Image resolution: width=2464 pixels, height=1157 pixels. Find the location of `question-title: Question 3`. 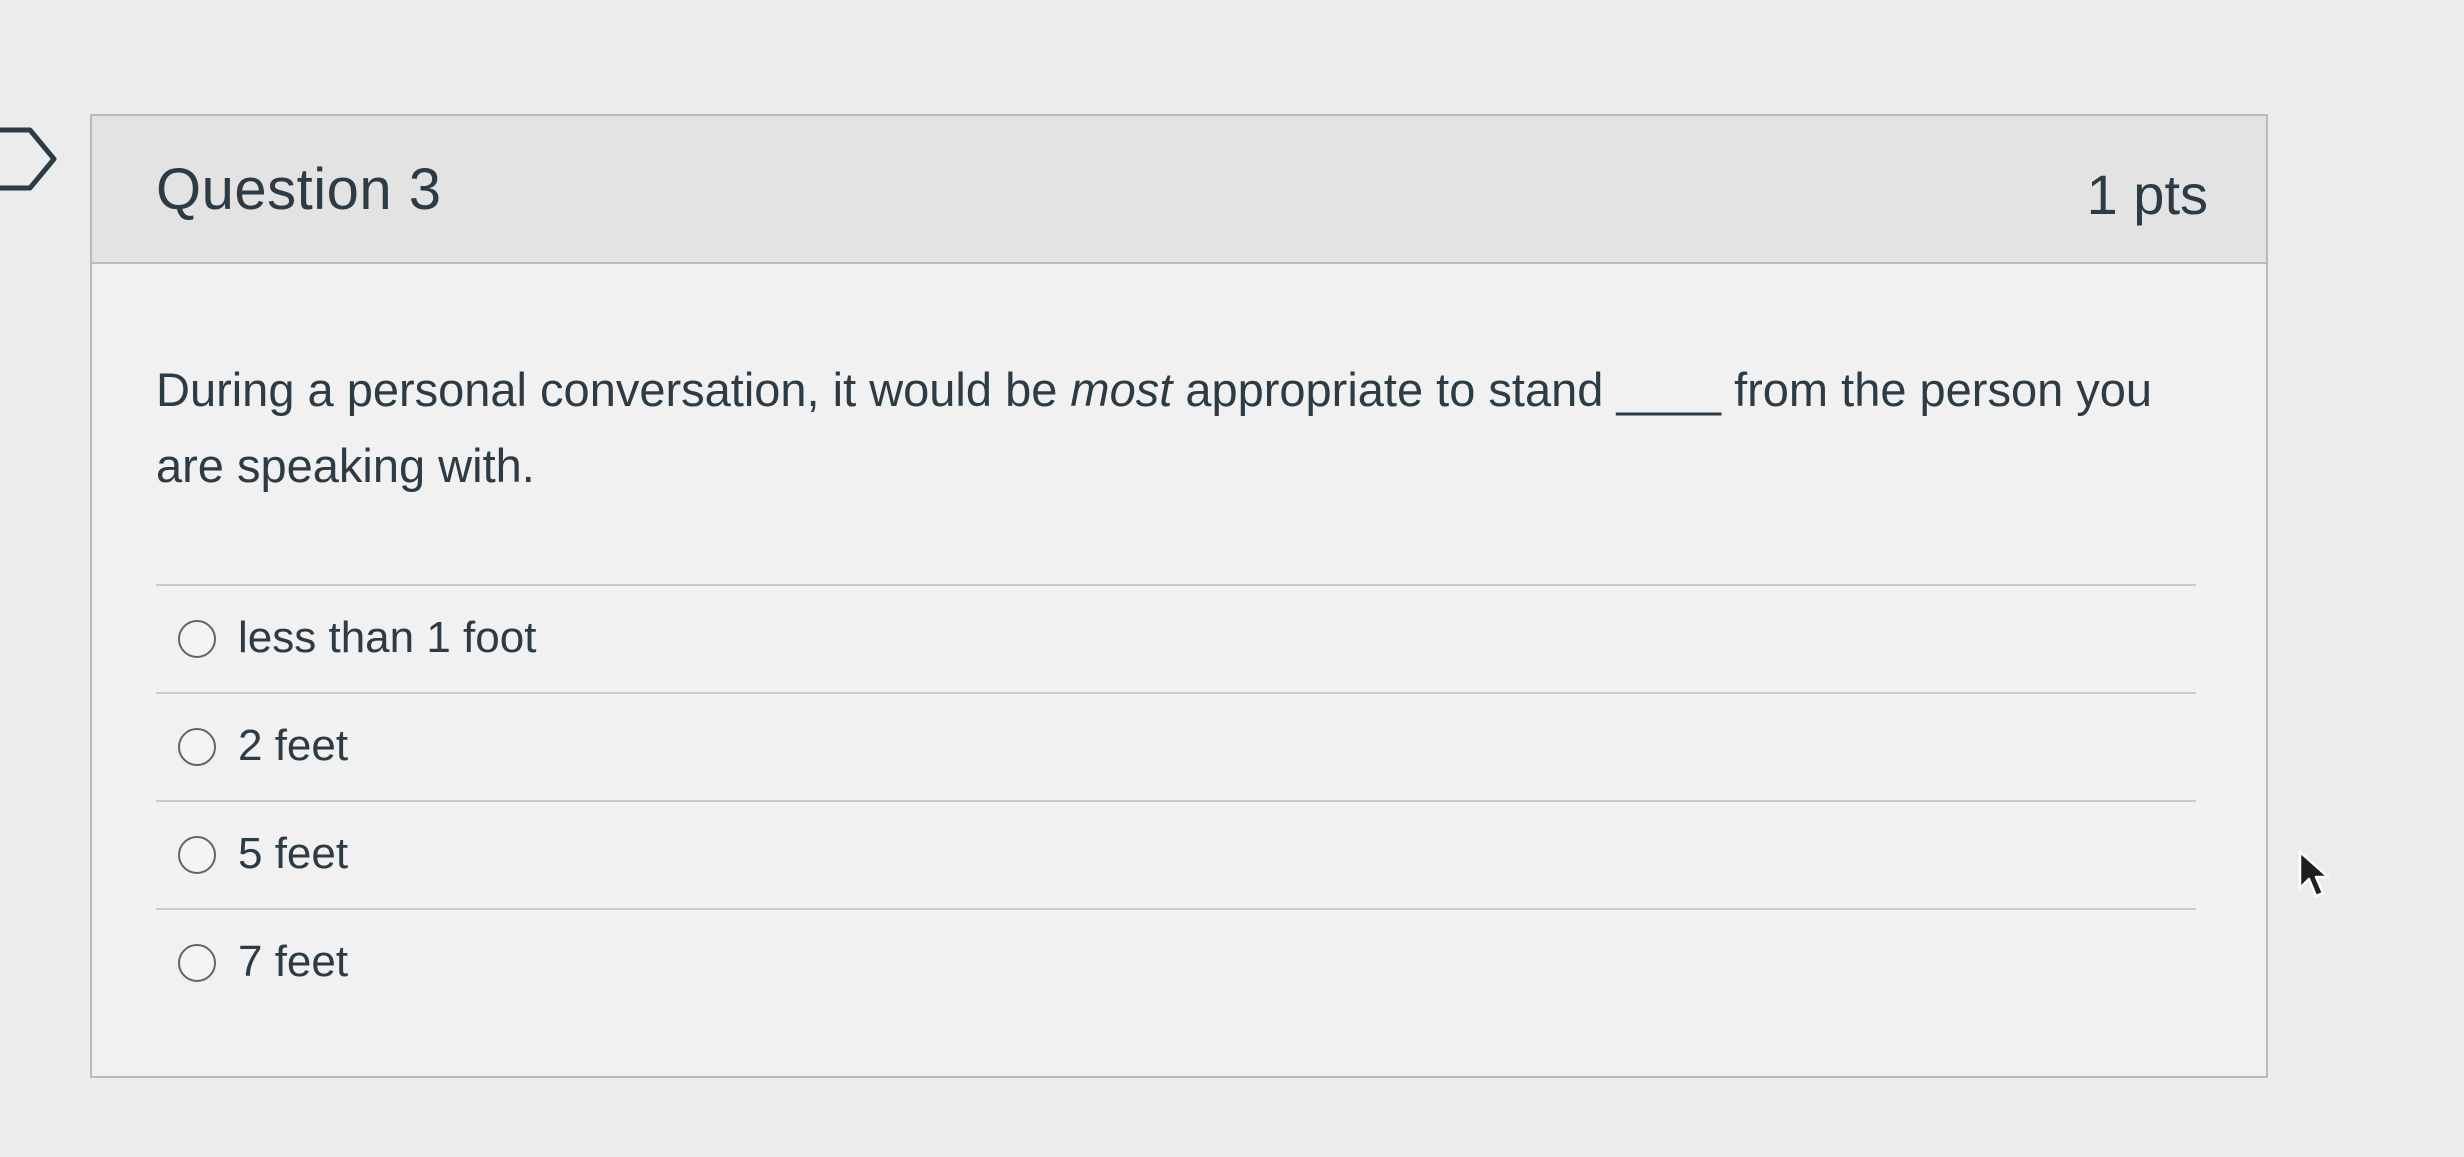

question-title: Question 3 is located at coordinates (299, 189).